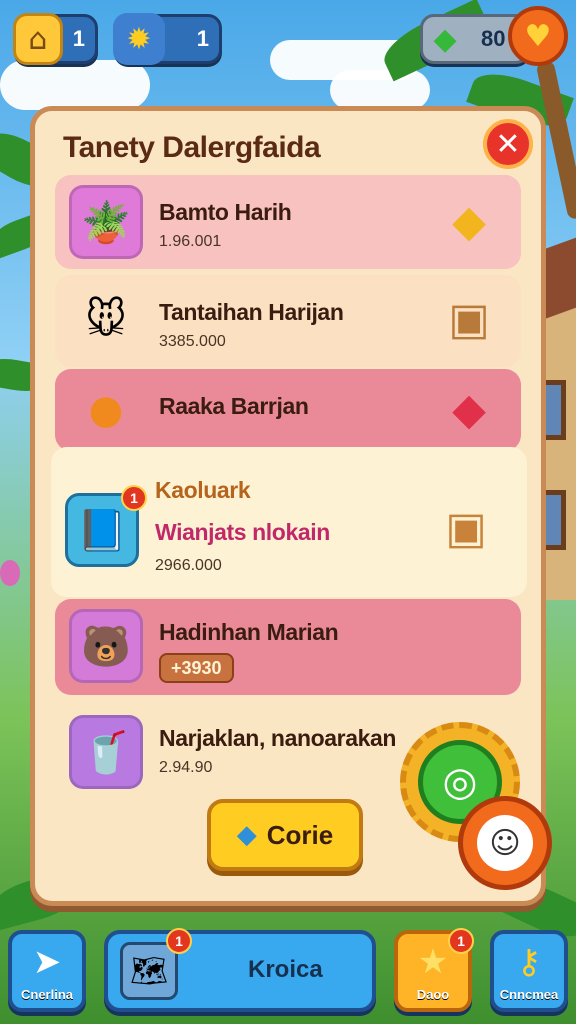 This screenshot has width=576, height=1024. What do you see at coordinates (106, 646) in the screenshot?
I see `bear-icon: 🐻` at bounding box center [106, 646].